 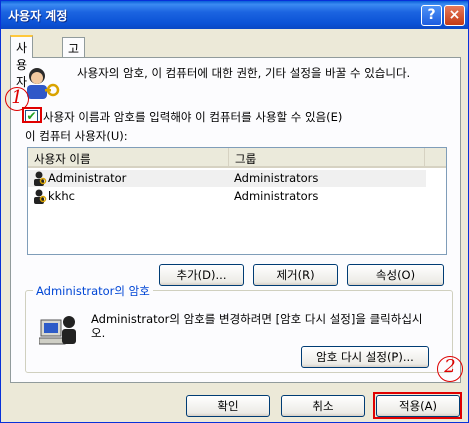 I want to click on column-header-filler, so click(x=435, y=158).